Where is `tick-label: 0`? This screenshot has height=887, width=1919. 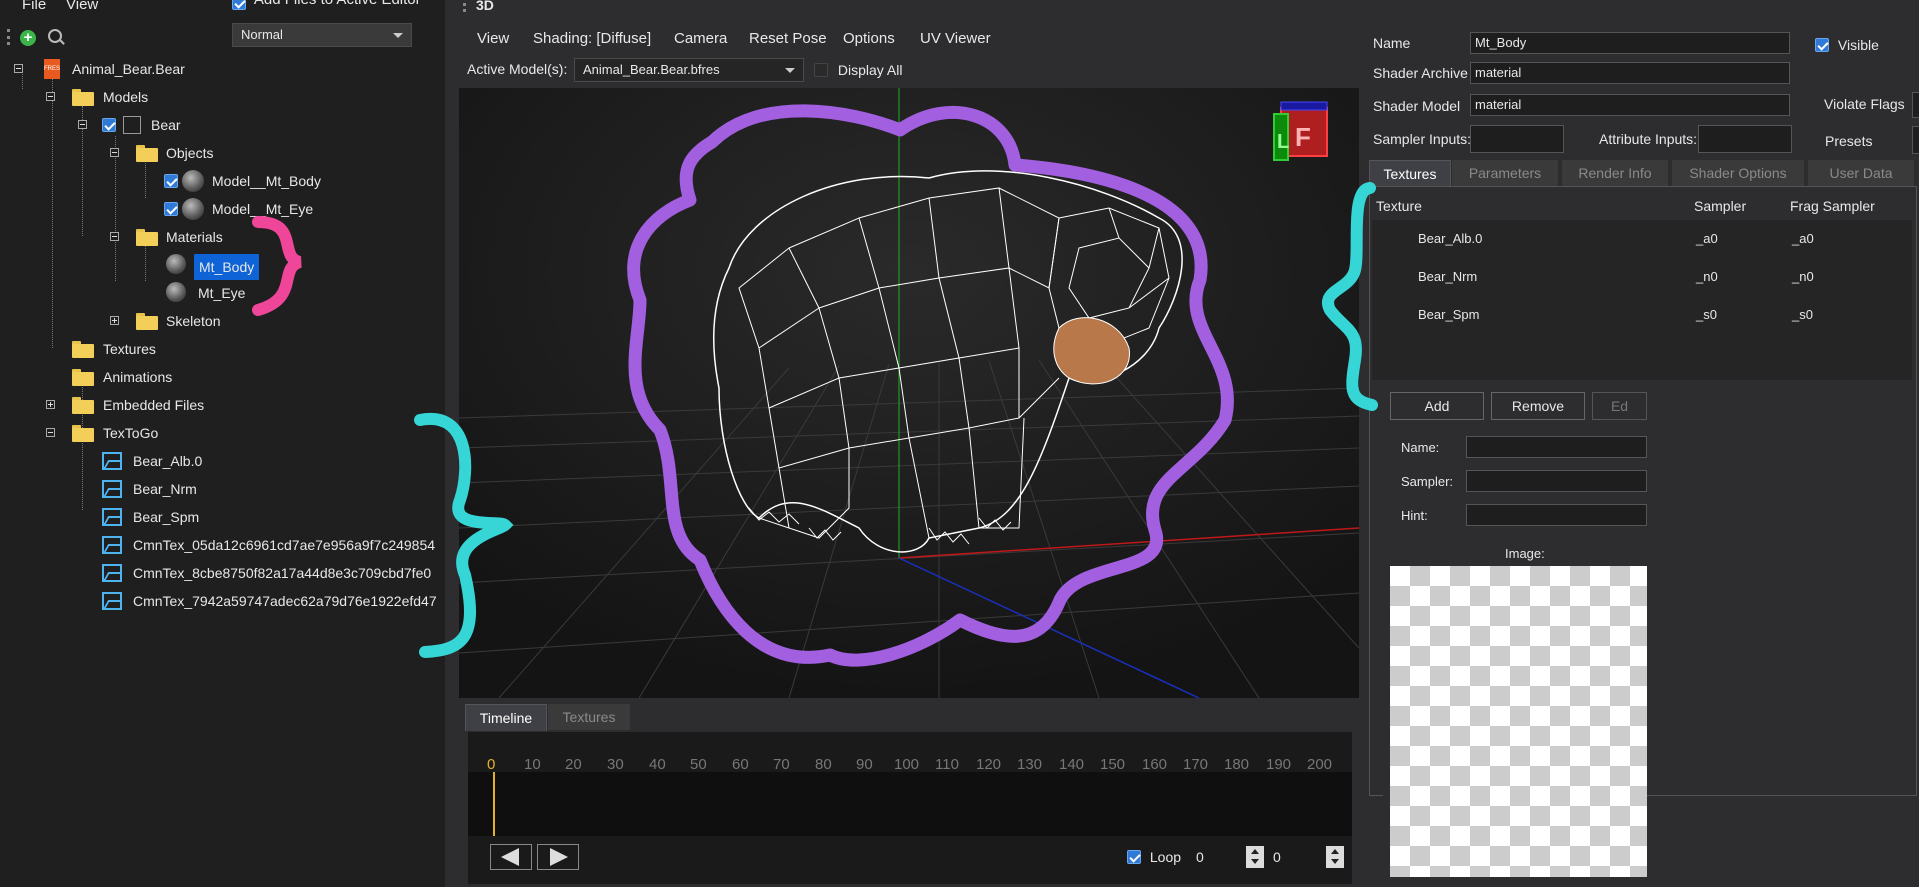
tick-label: 0 is located at coordinates (491, 764).